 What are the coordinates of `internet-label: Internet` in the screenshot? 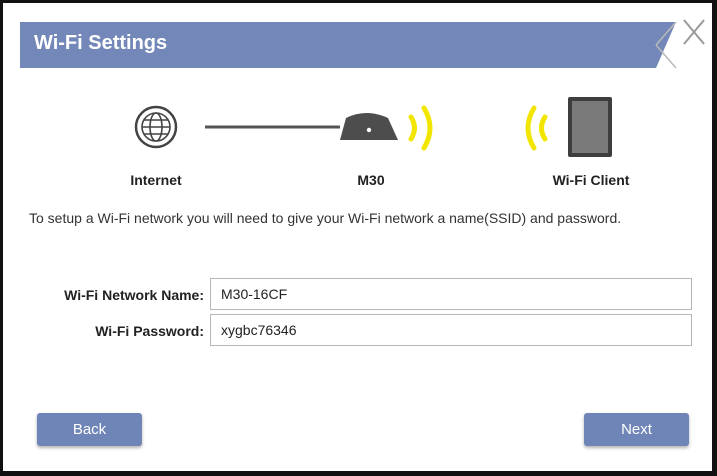 It's located at (156, 180).